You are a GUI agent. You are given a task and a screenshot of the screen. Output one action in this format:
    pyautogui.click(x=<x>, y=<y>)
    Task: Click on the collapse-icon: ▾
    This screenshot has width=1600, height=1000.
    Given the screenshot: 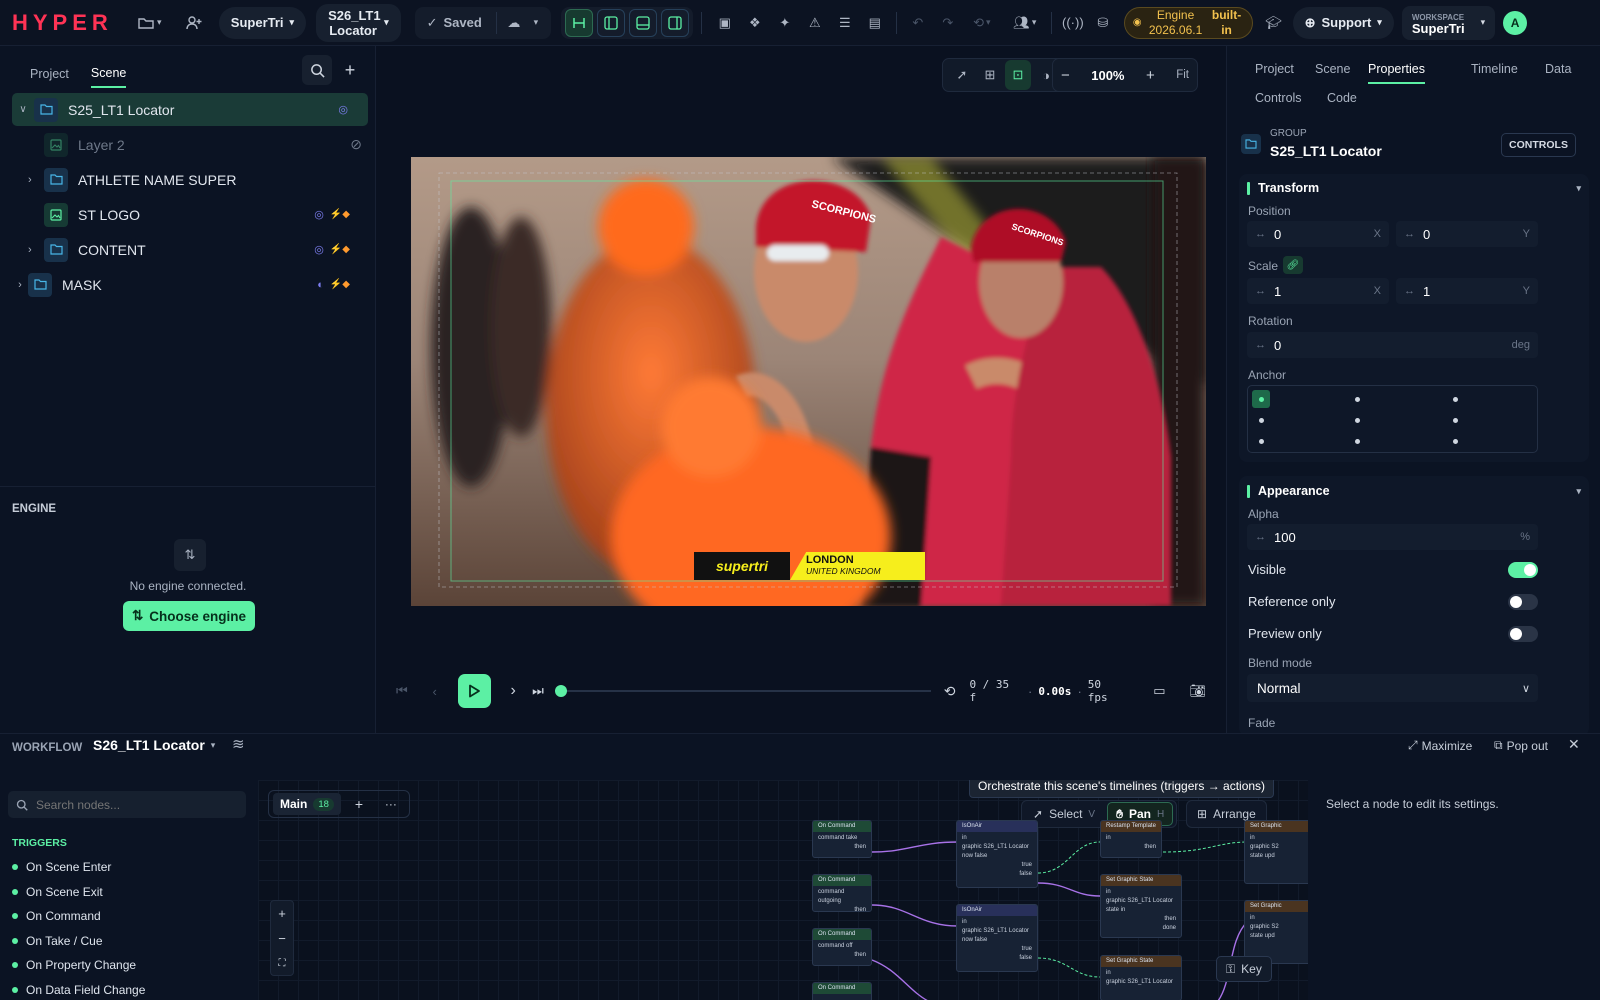 What is the action you would take?
    pyautogui.click(x=1578, y=491)
    